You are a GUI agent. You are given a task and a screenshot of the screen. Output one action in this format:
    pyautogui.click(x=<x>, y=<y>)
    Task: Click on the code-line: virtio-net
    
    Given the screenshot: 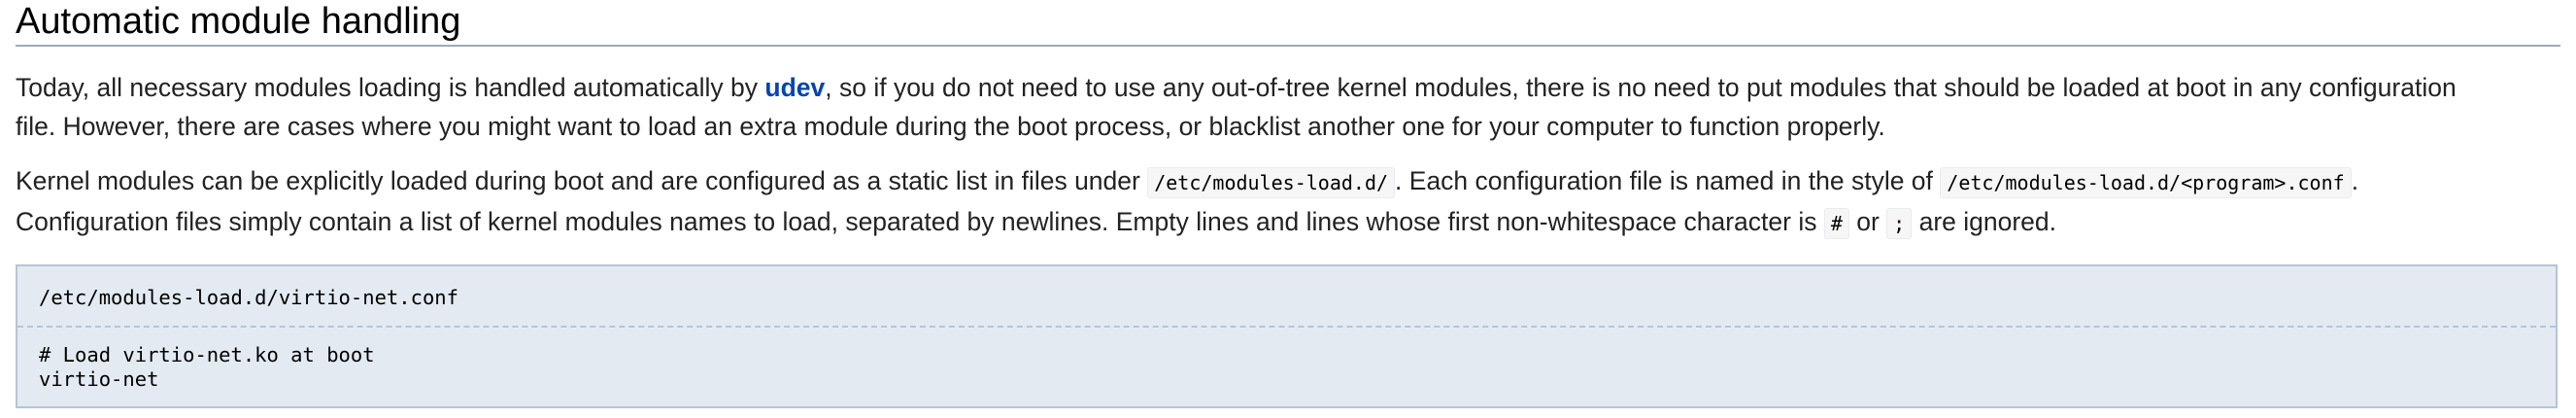 What is the action you would take?
    pyautogui.click(x=99, y=379)
    